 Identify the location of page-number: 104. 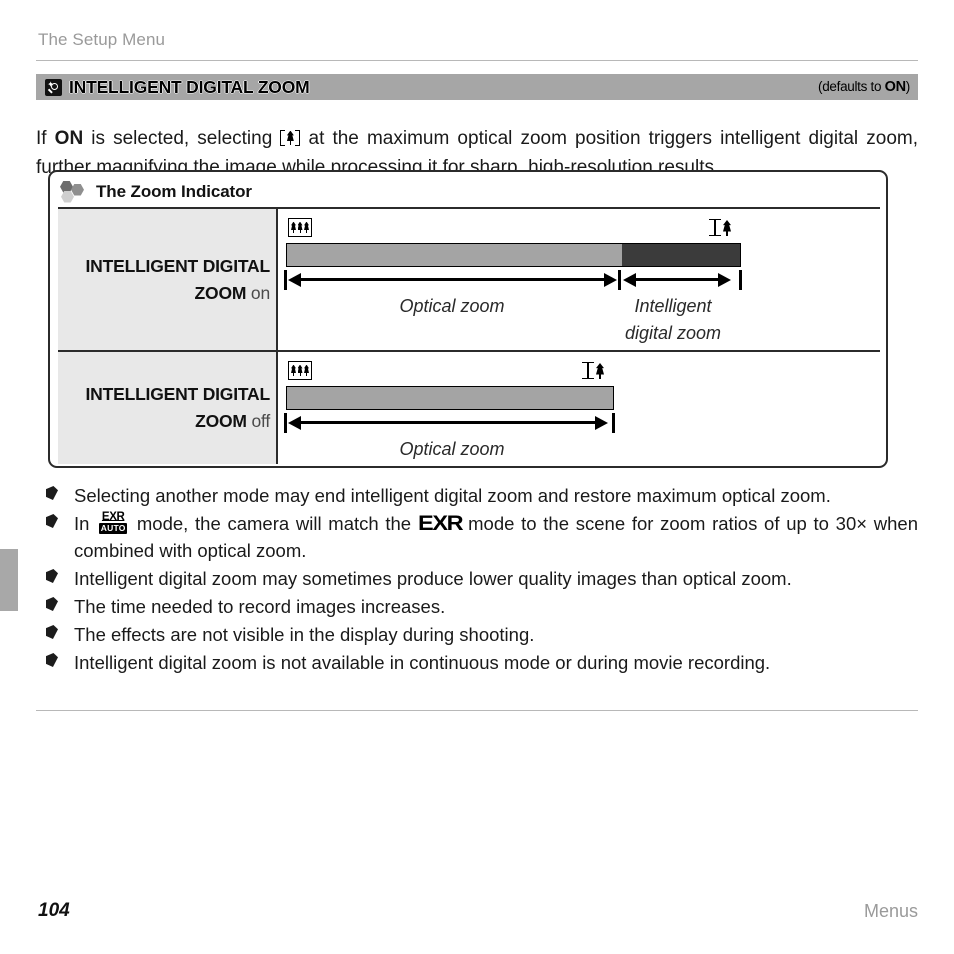
(54, 910).